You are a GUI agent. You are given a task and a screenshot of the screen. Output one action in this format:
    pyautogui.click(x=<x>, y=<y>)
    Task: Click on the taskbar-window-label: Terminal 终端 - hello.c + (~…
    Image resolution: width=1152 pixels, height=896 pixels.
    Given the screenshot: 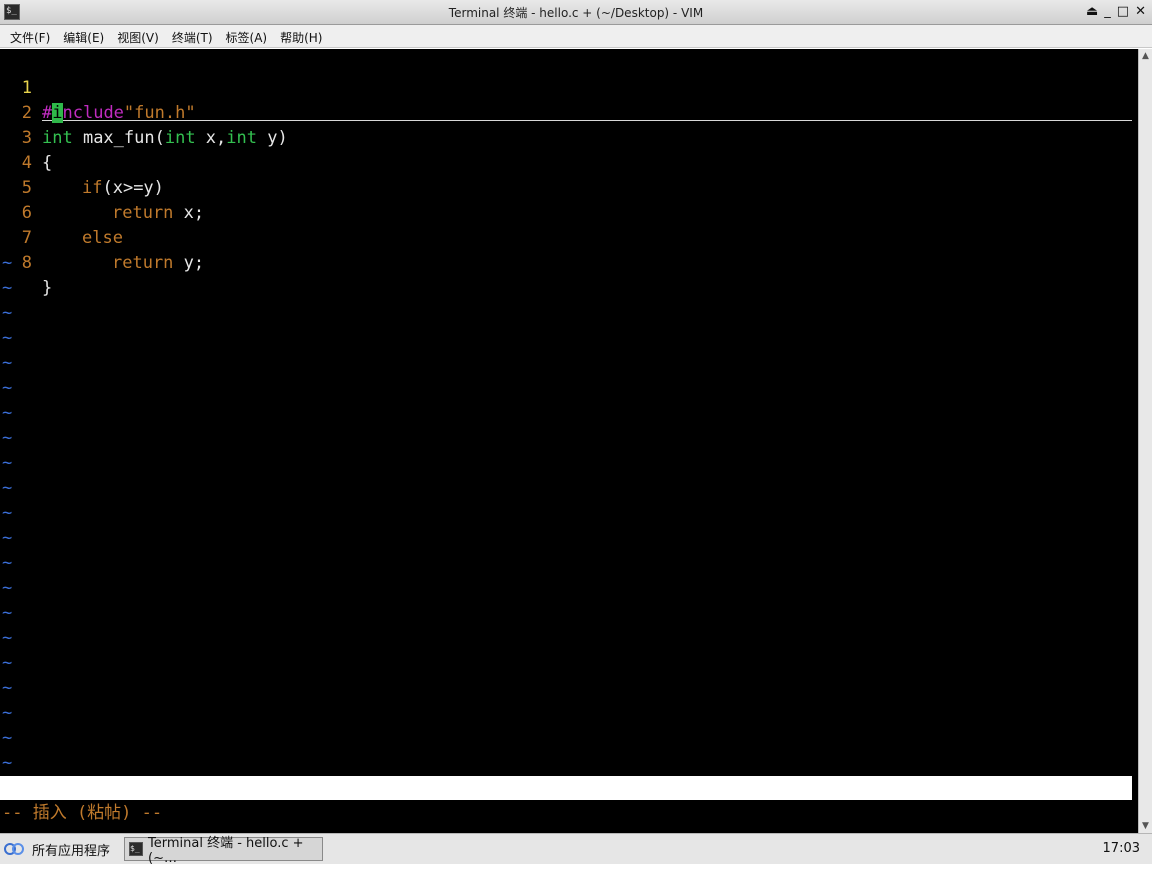 What is the action you would take?
    pyautogui.click(x=226, y=851)
    